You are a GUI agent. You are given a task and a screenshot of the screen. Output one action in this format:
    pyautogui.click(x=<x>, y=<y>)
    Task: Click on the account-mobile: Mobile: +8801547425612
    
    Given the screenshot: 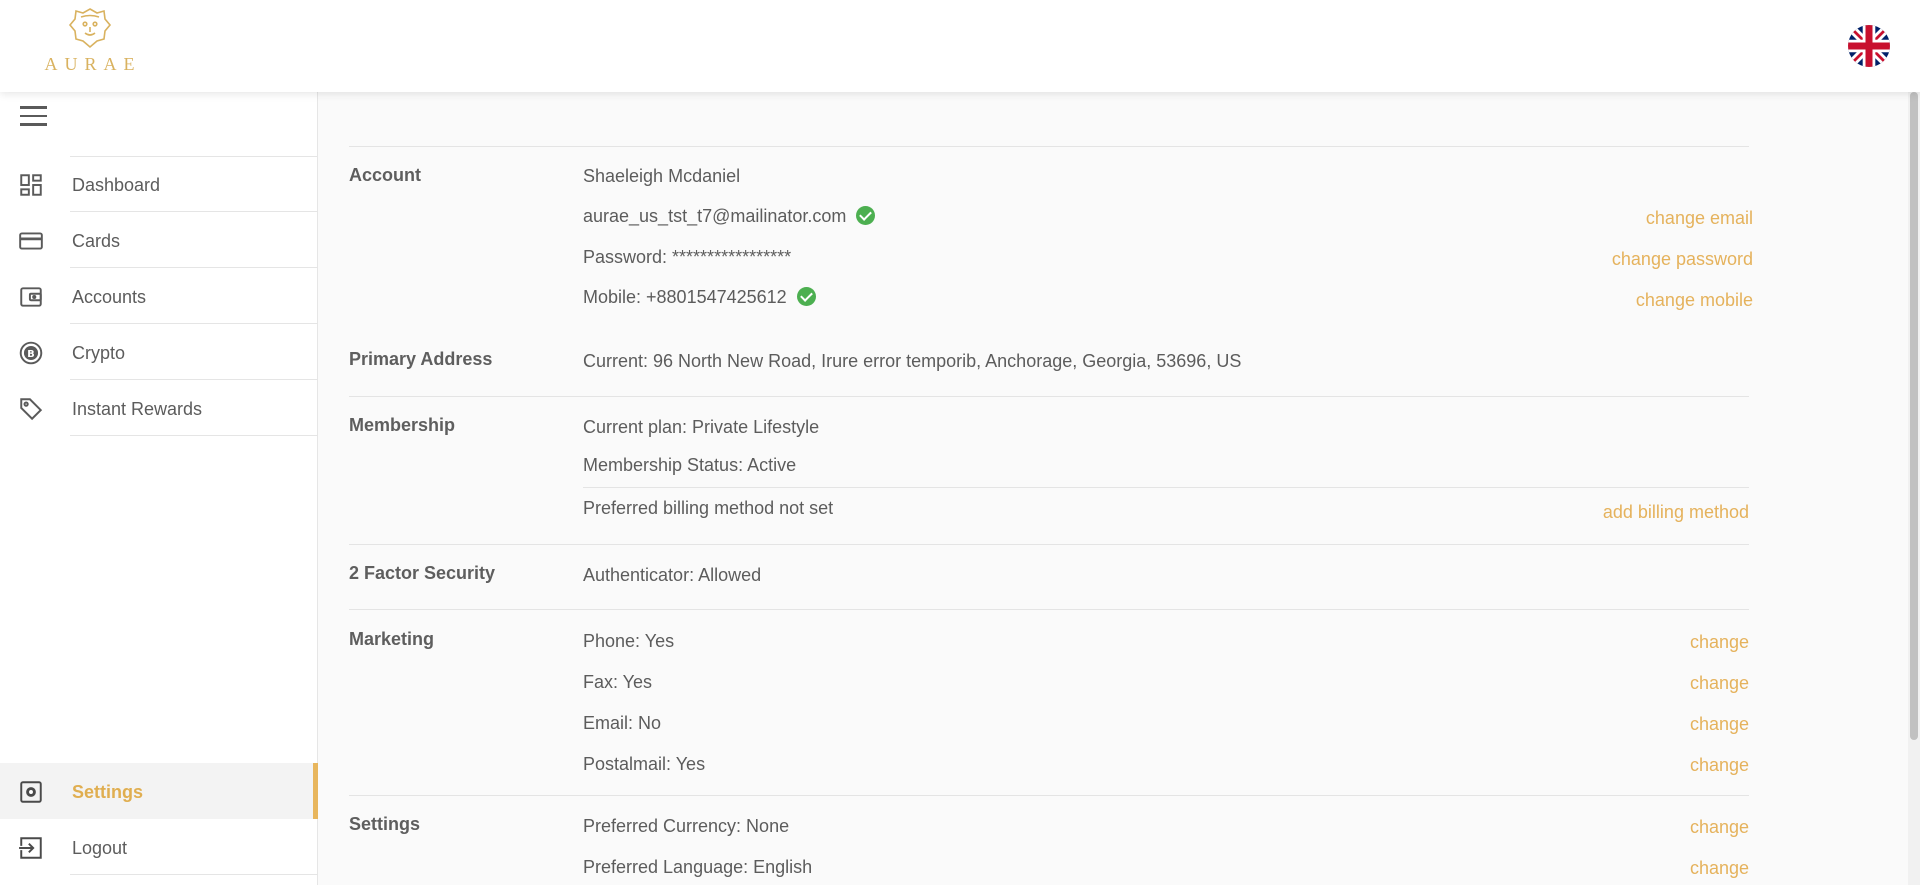 What is the action you would take?
    pyautogui.click(x=685, y=297)
    